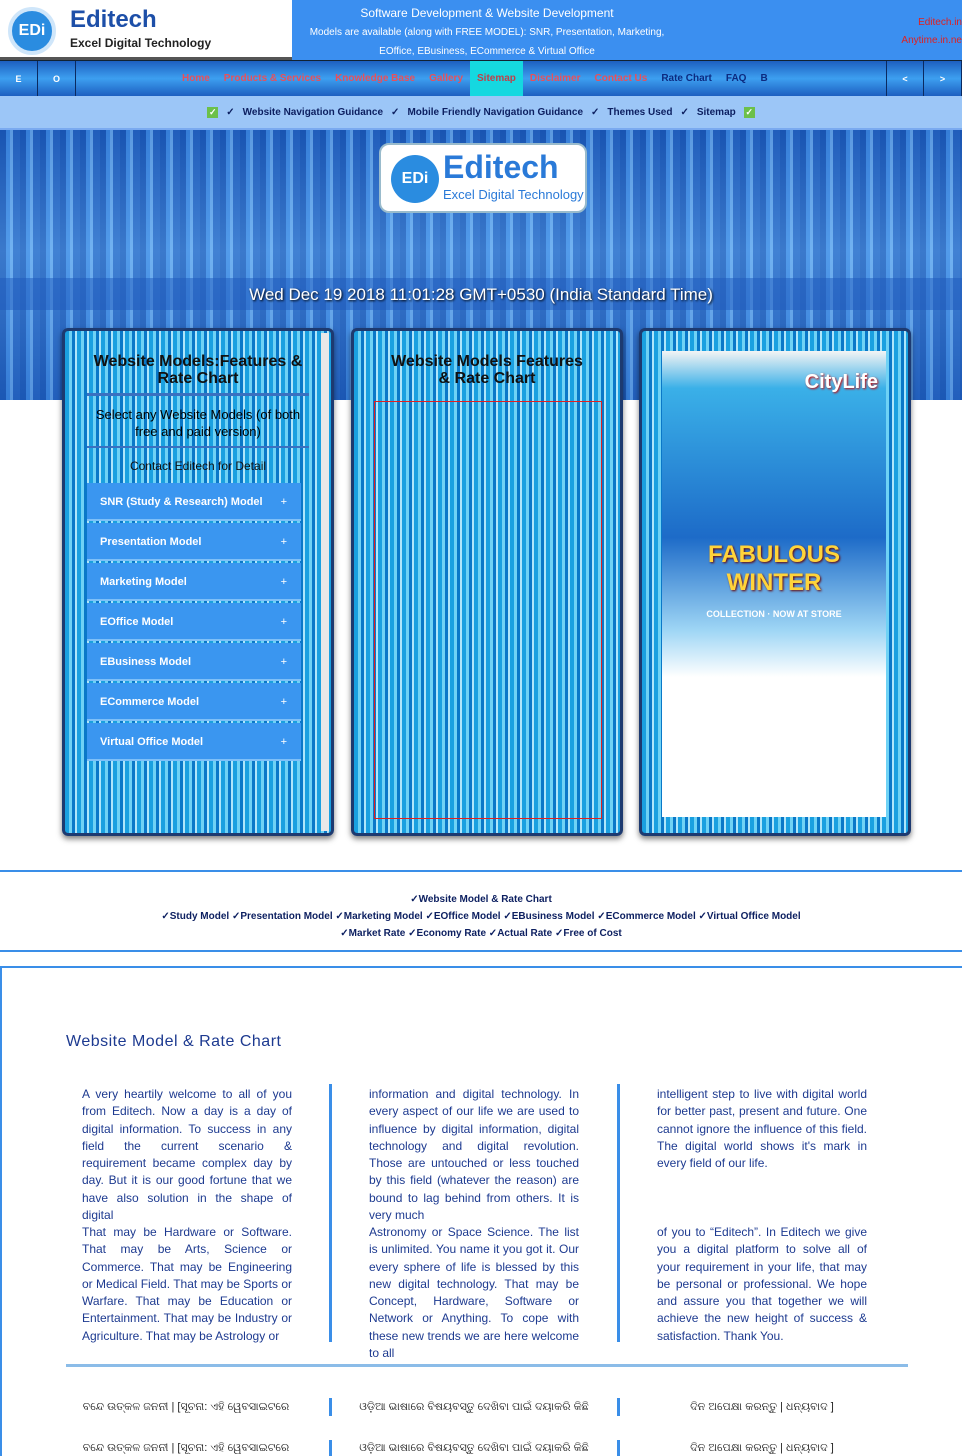 Image resolution: width=962 pixels, height=1456 pixels. Describe the element at coordinates (194, 582) in the screenshot. I see `model-marketing: Marketing Model +` at that location.